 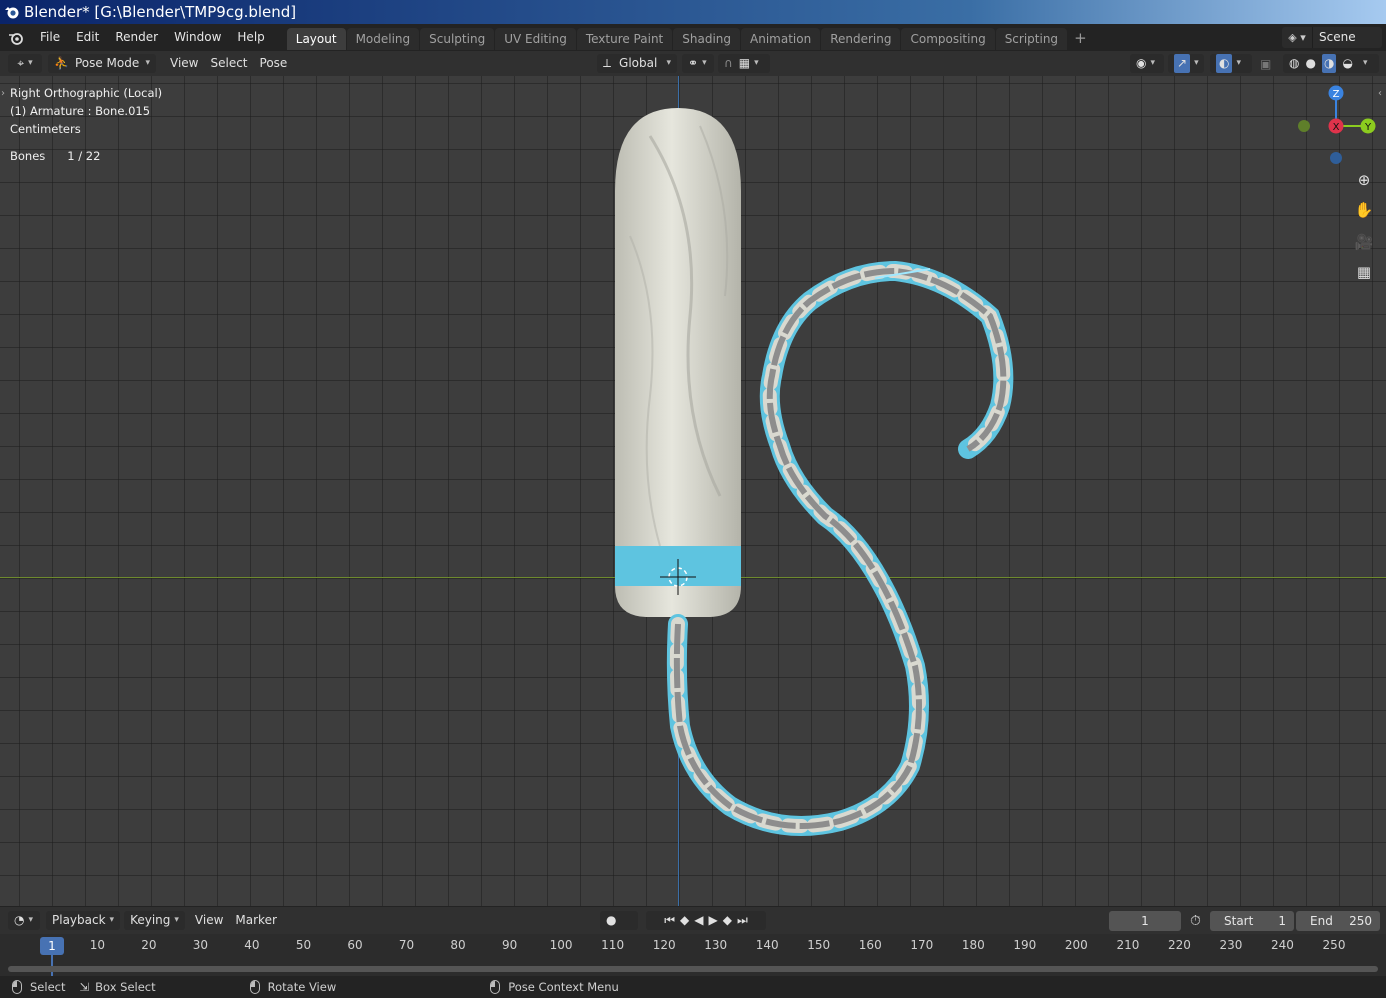 What do you see at coordinates (1195, 921) in the screenshot?
I see `preview-range-icon: ⏱` at bounding box center [1195, 921].